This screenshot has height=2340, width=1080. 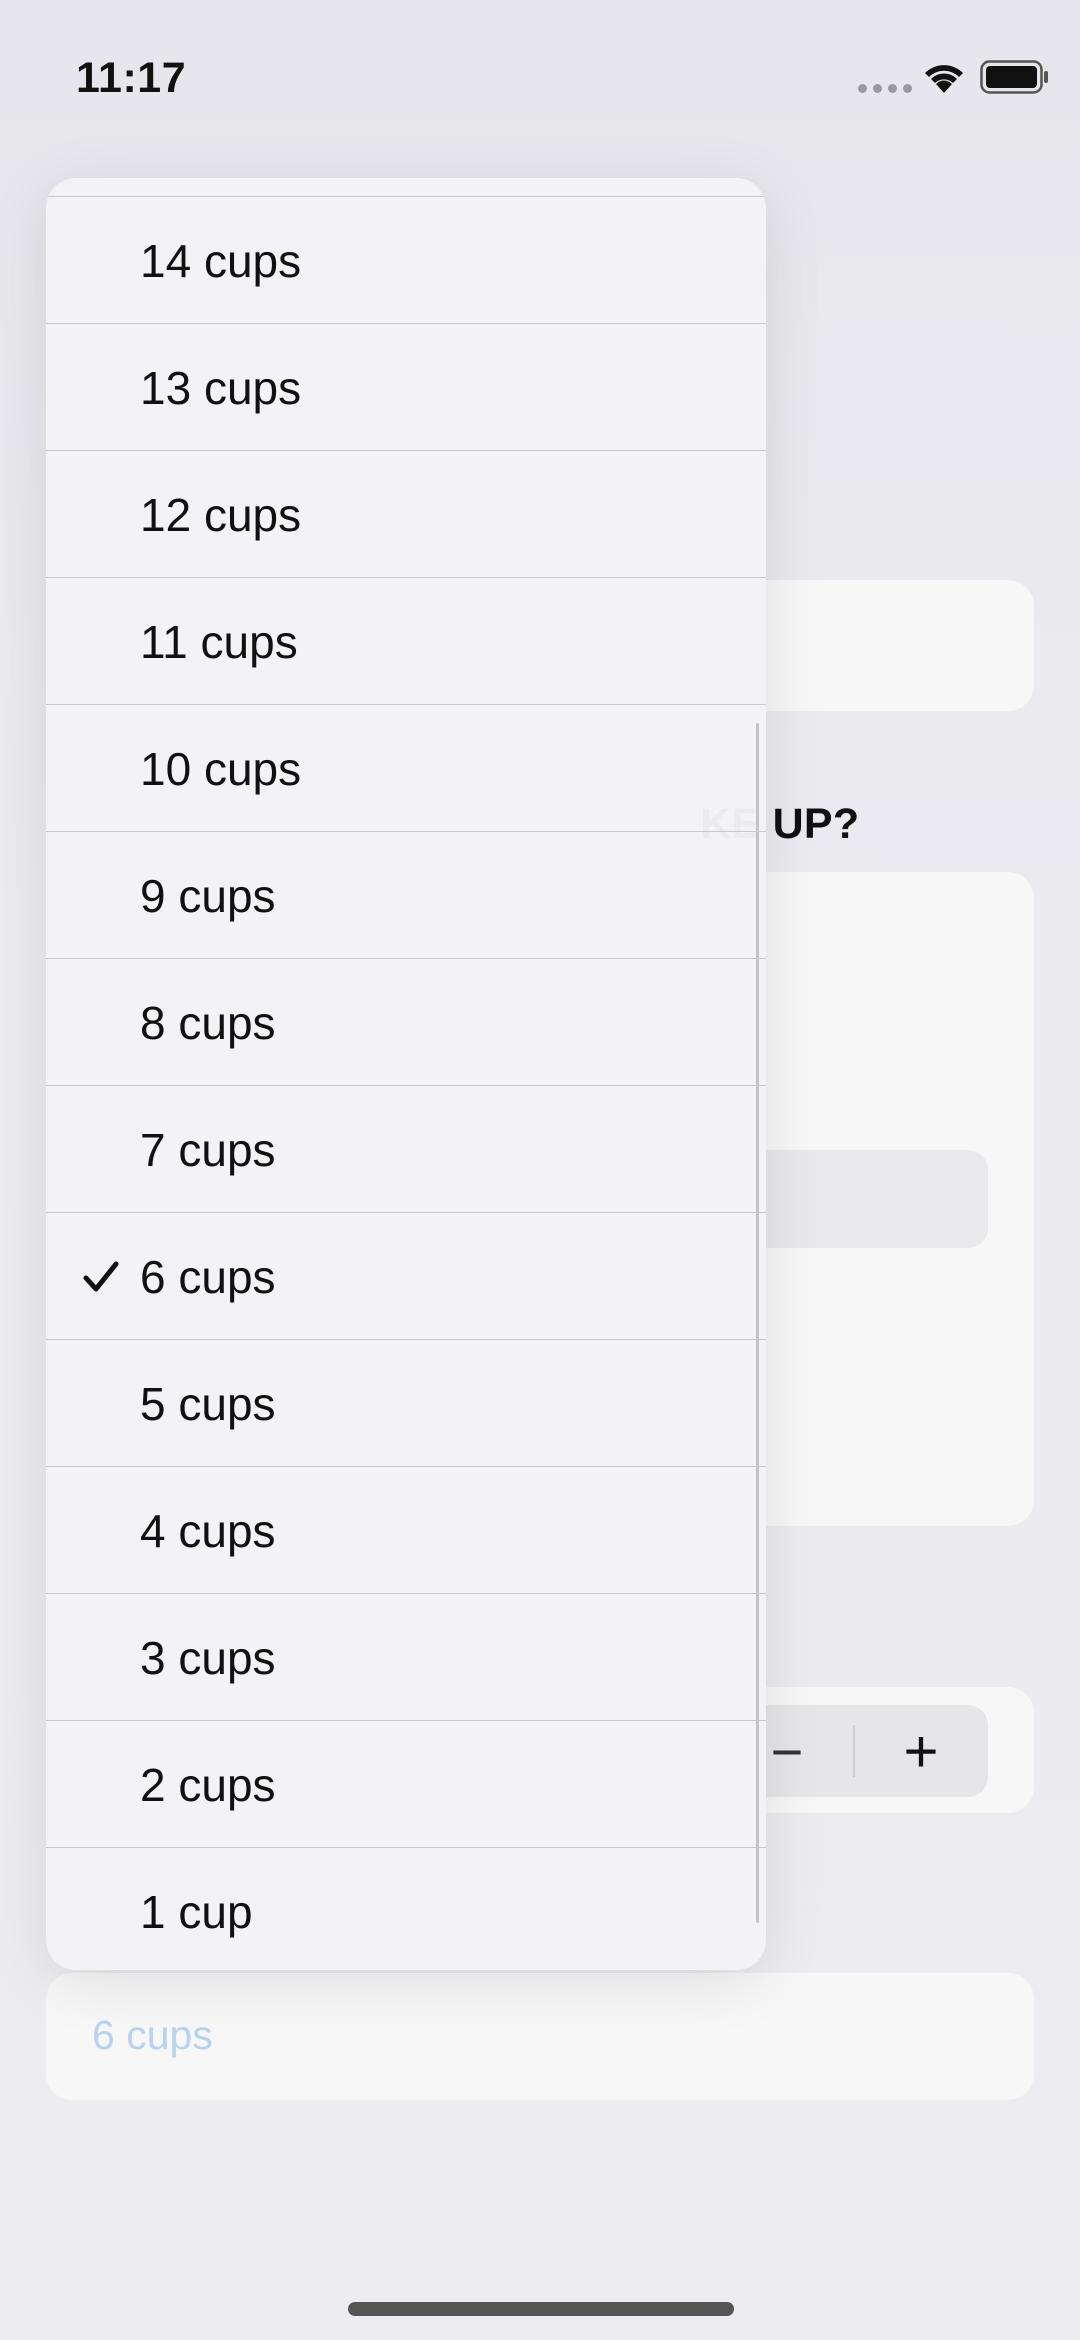 What do you see at coordinates (540, 75) in the screenshot?
I see `status-bar: 11:17` at bounding box center [540, 75].